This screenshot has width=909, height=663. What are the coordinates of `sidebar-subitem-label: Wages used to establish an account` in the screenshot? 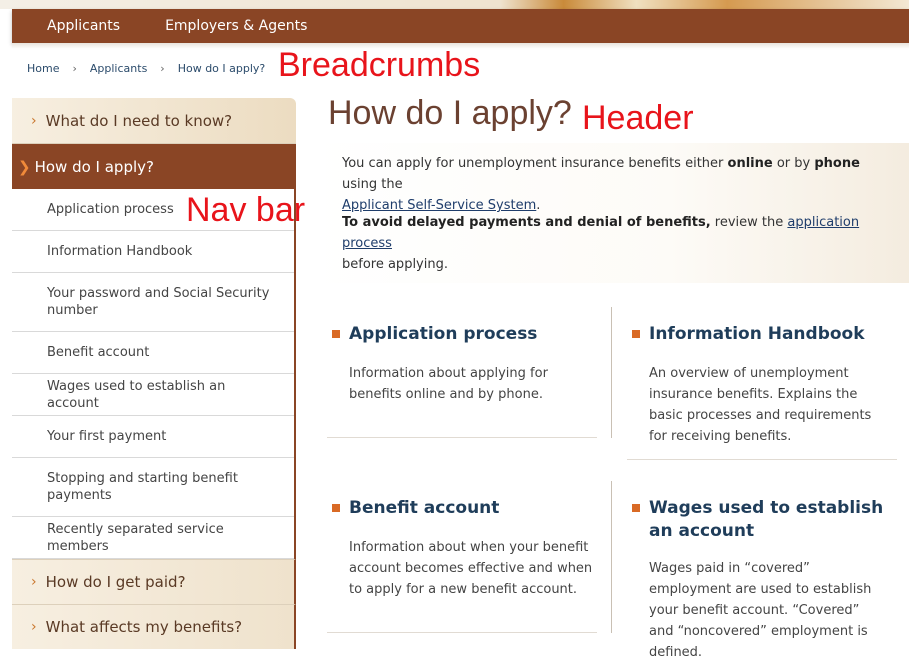 It's located at (136, 394).